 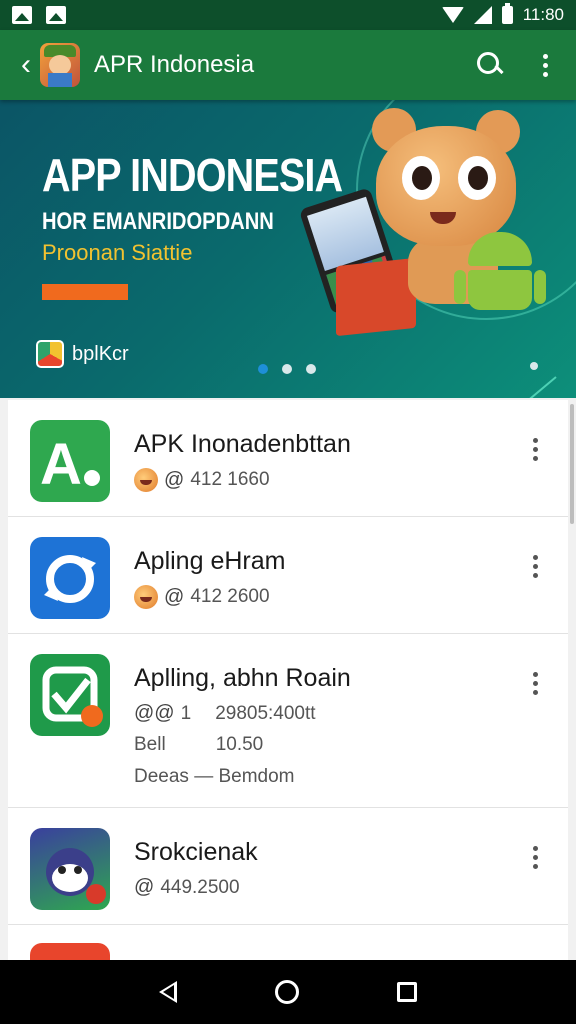 I want to click on image-notification-icon, so click(x=22, y=15).